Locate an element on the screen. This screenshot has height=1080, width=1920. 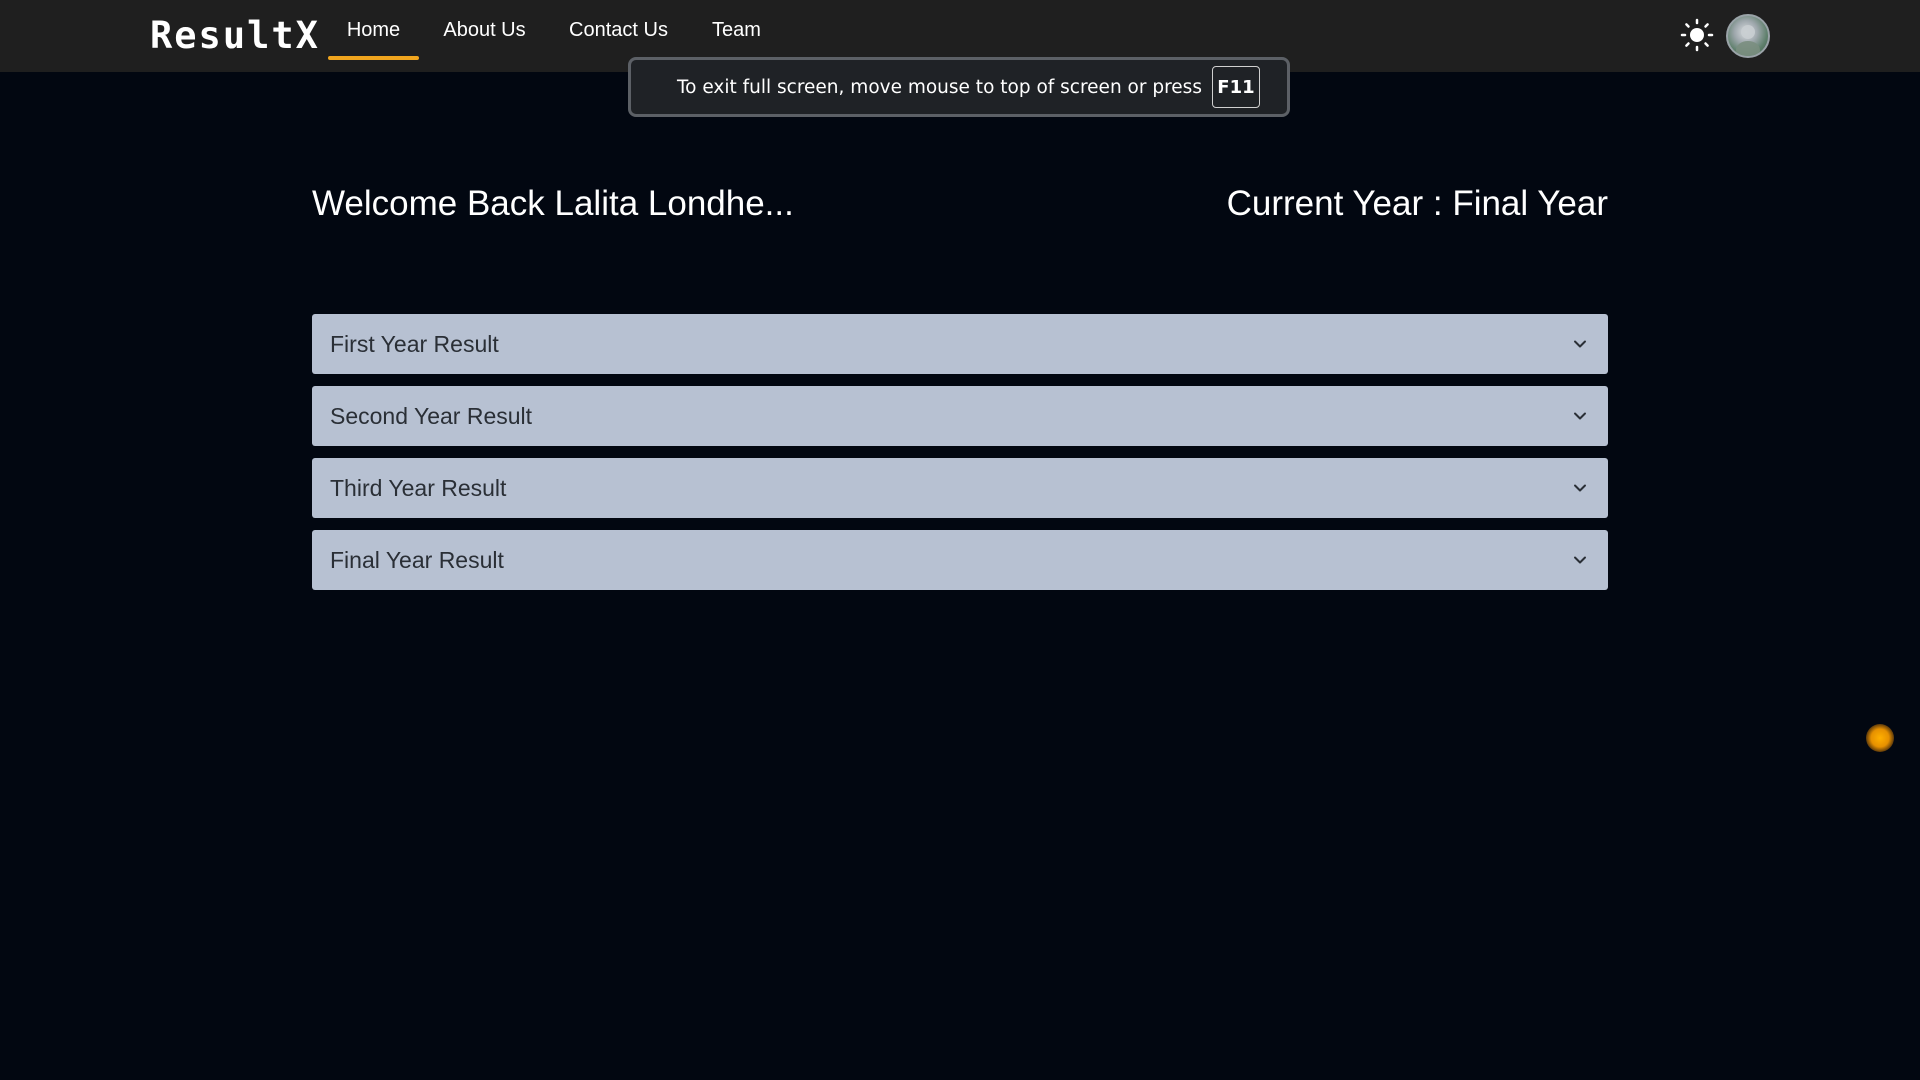
f11-key-badge: F11 is located at coordinates (1235, 87).